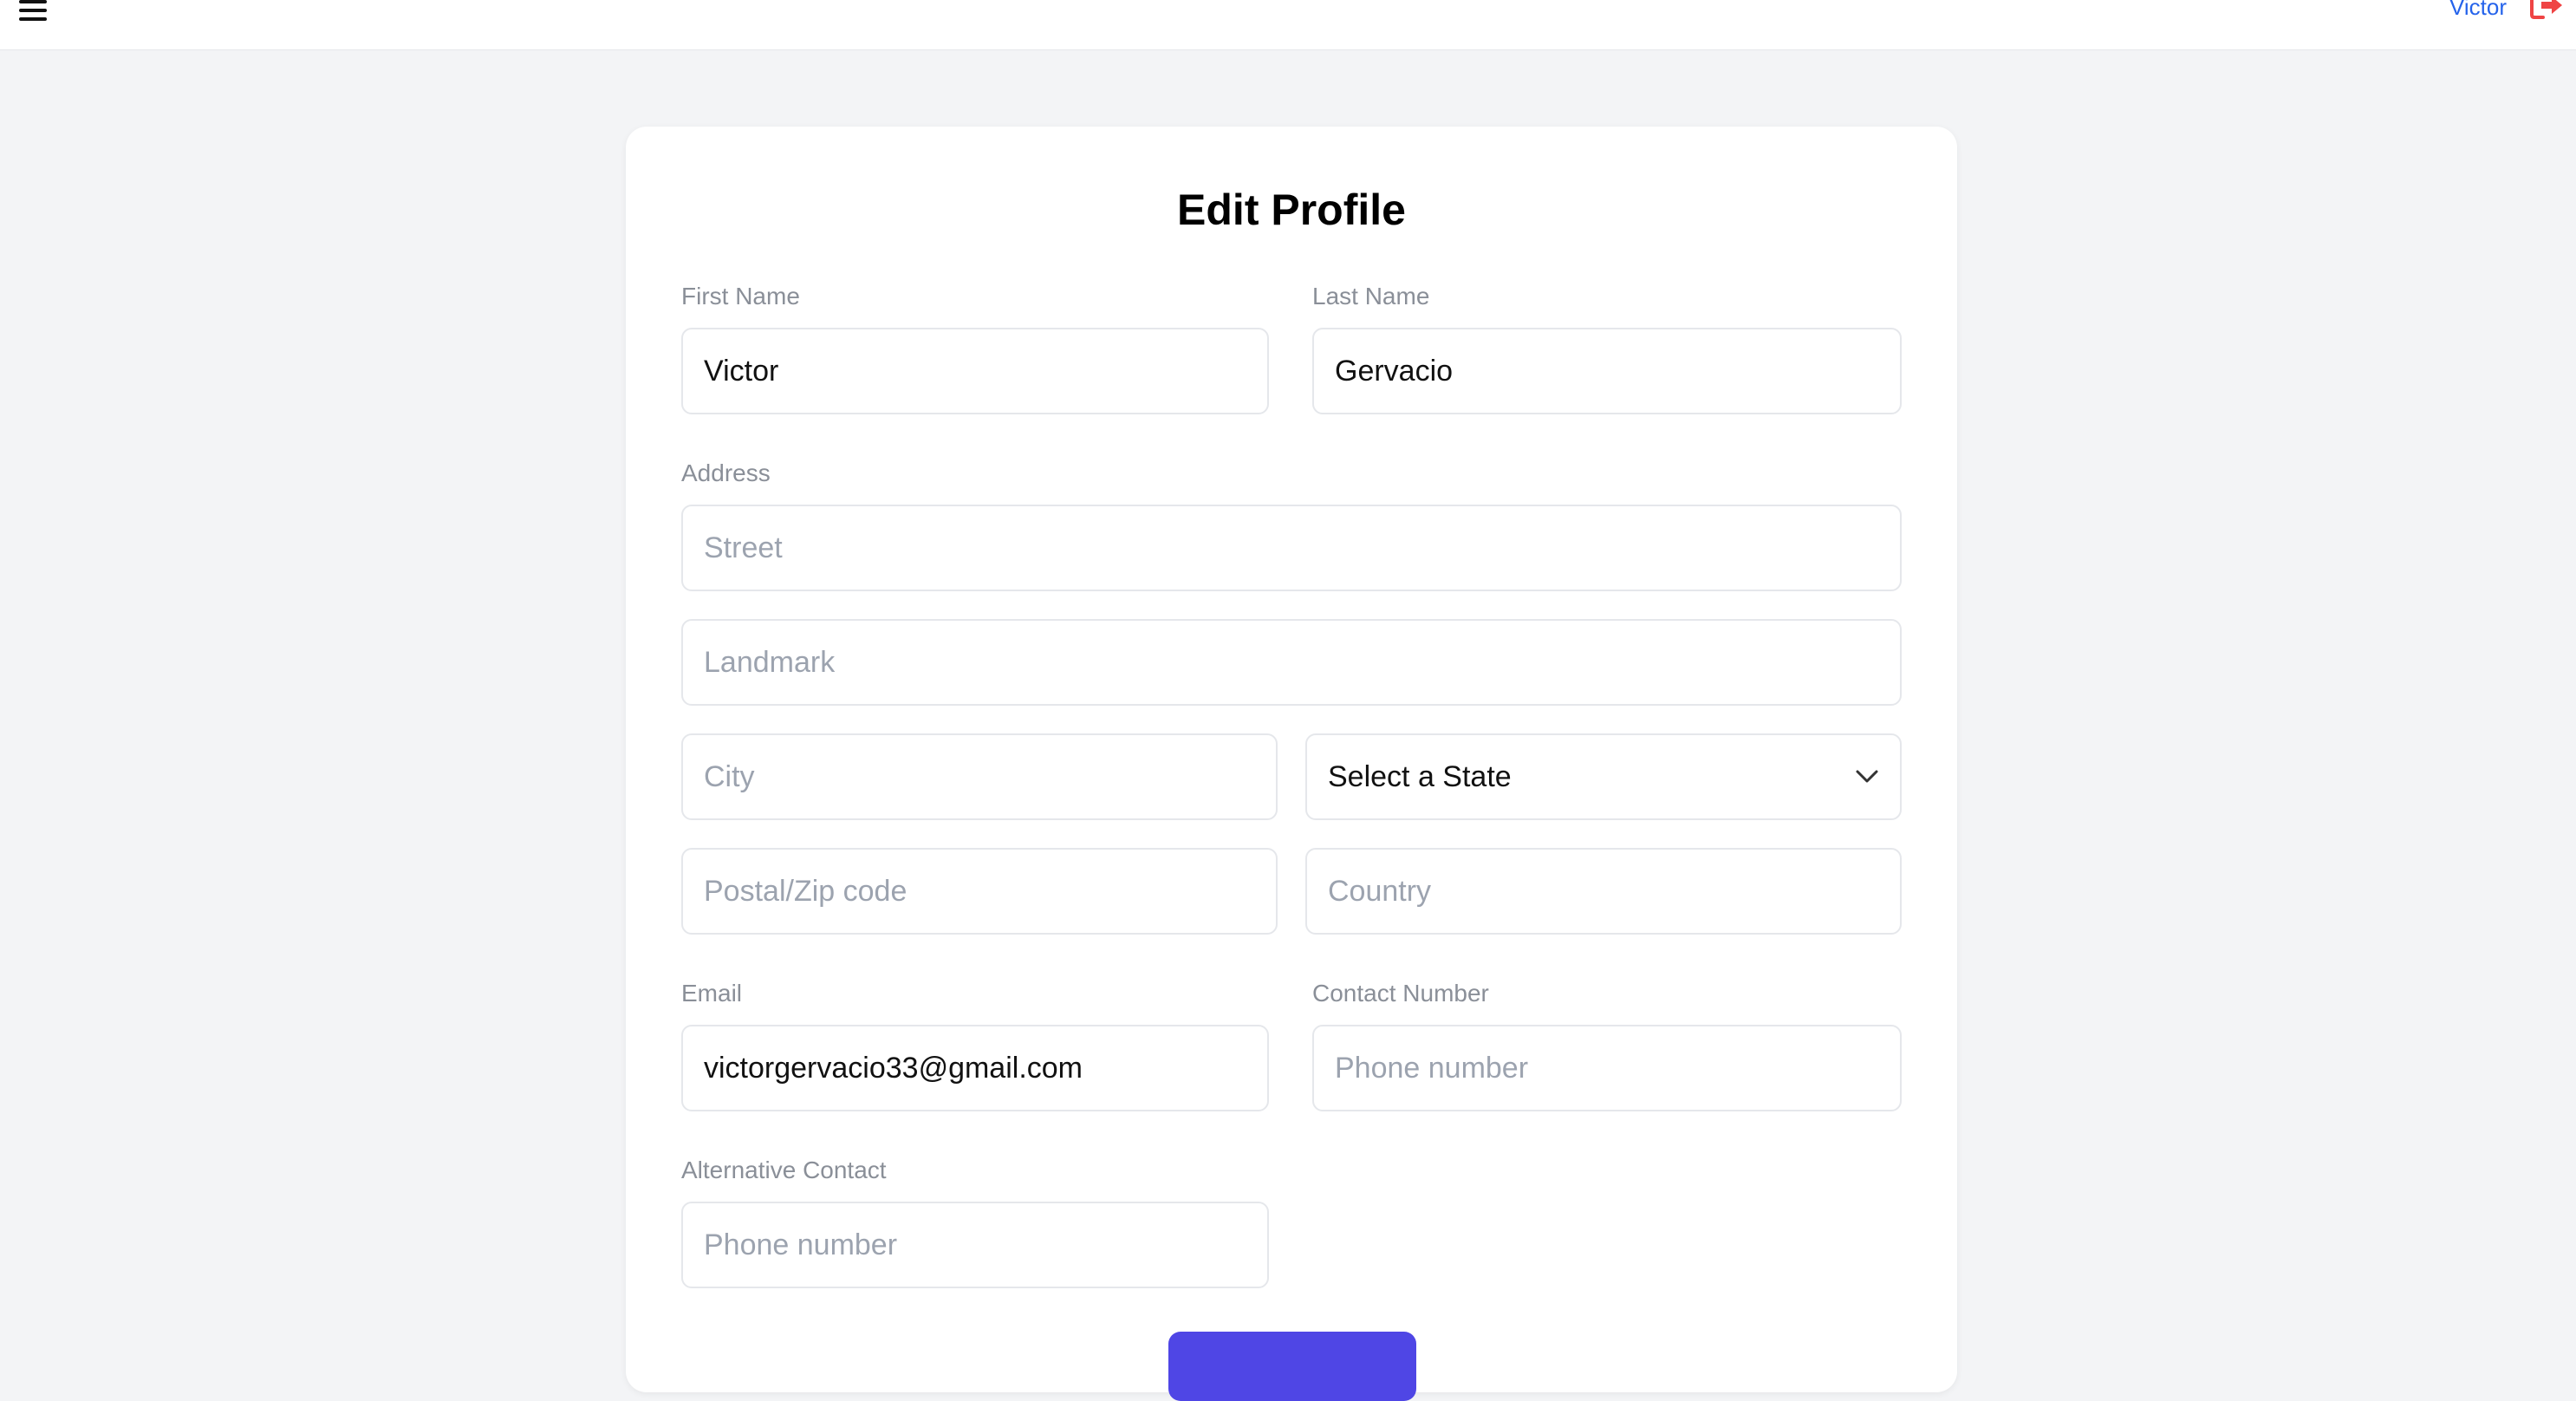 Image resolution: width=2576 pixels, height=1401 pixels. What do you see at coordinates (1292, 1366) in the screenshot?
I see `submit-button` at bounding box center [1292, 1366].